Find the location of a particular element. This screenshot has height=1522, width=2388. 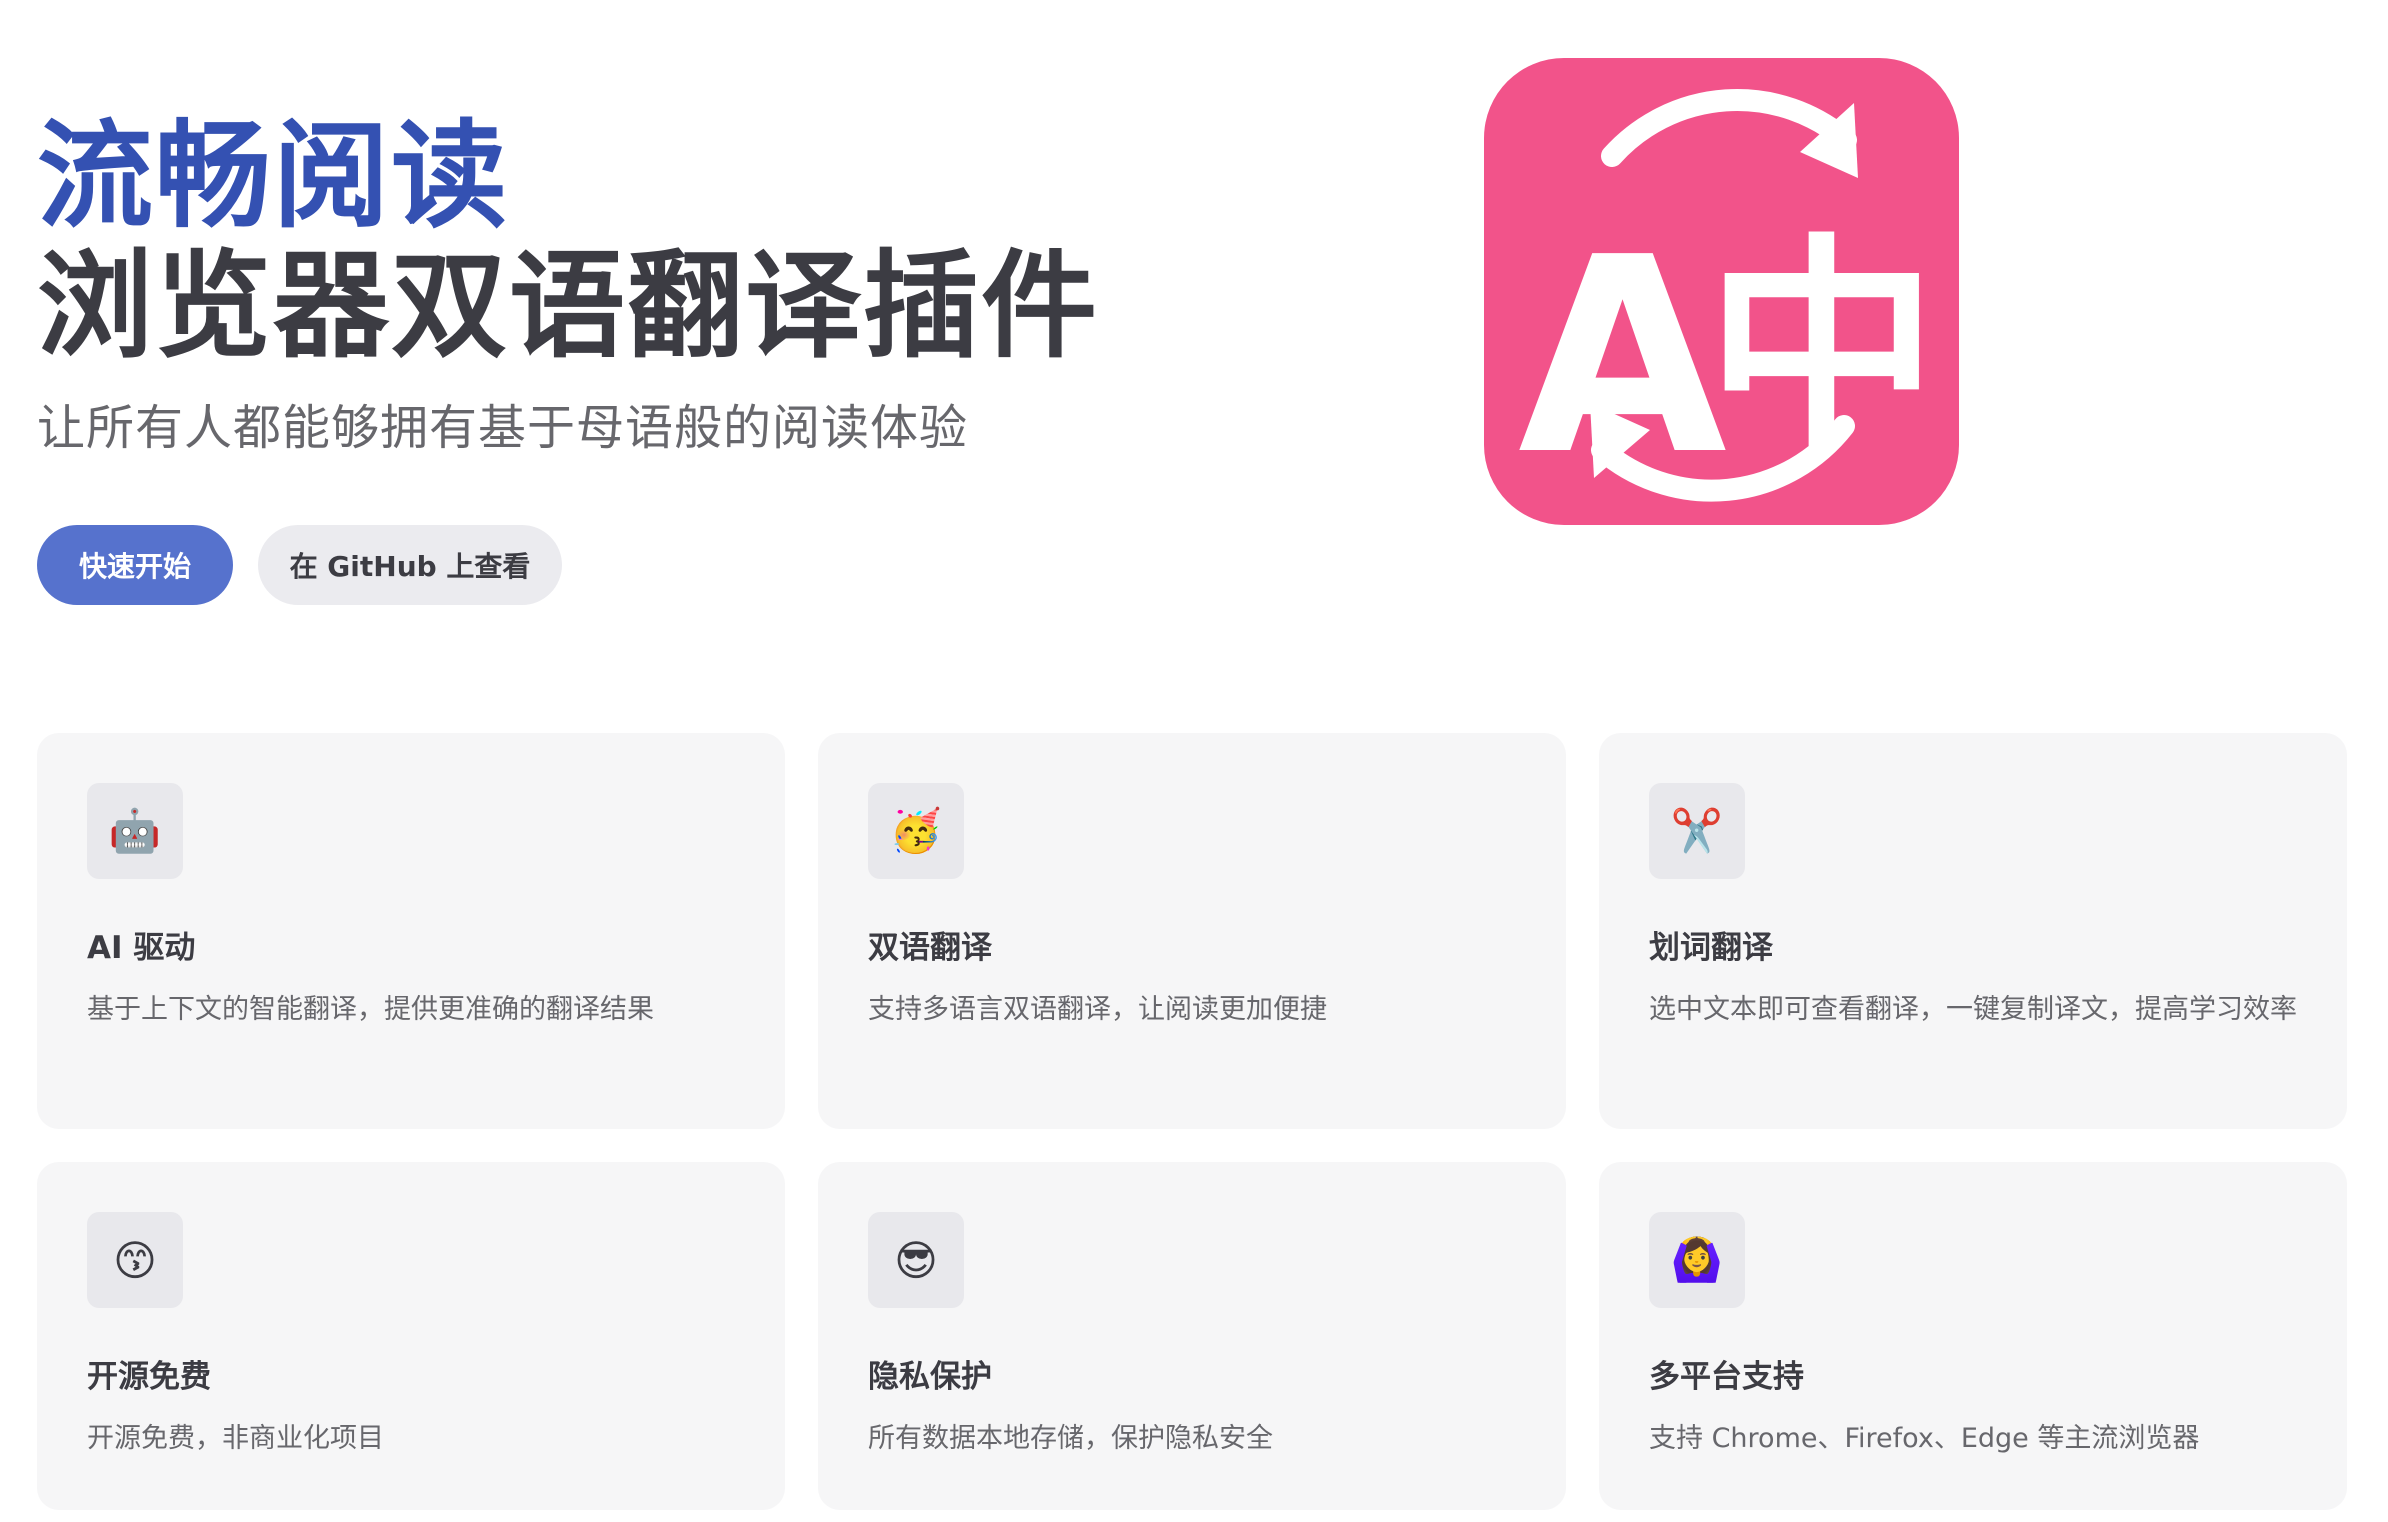

translate-logo-icon: A 中 is located at coordinates (1721, 291).